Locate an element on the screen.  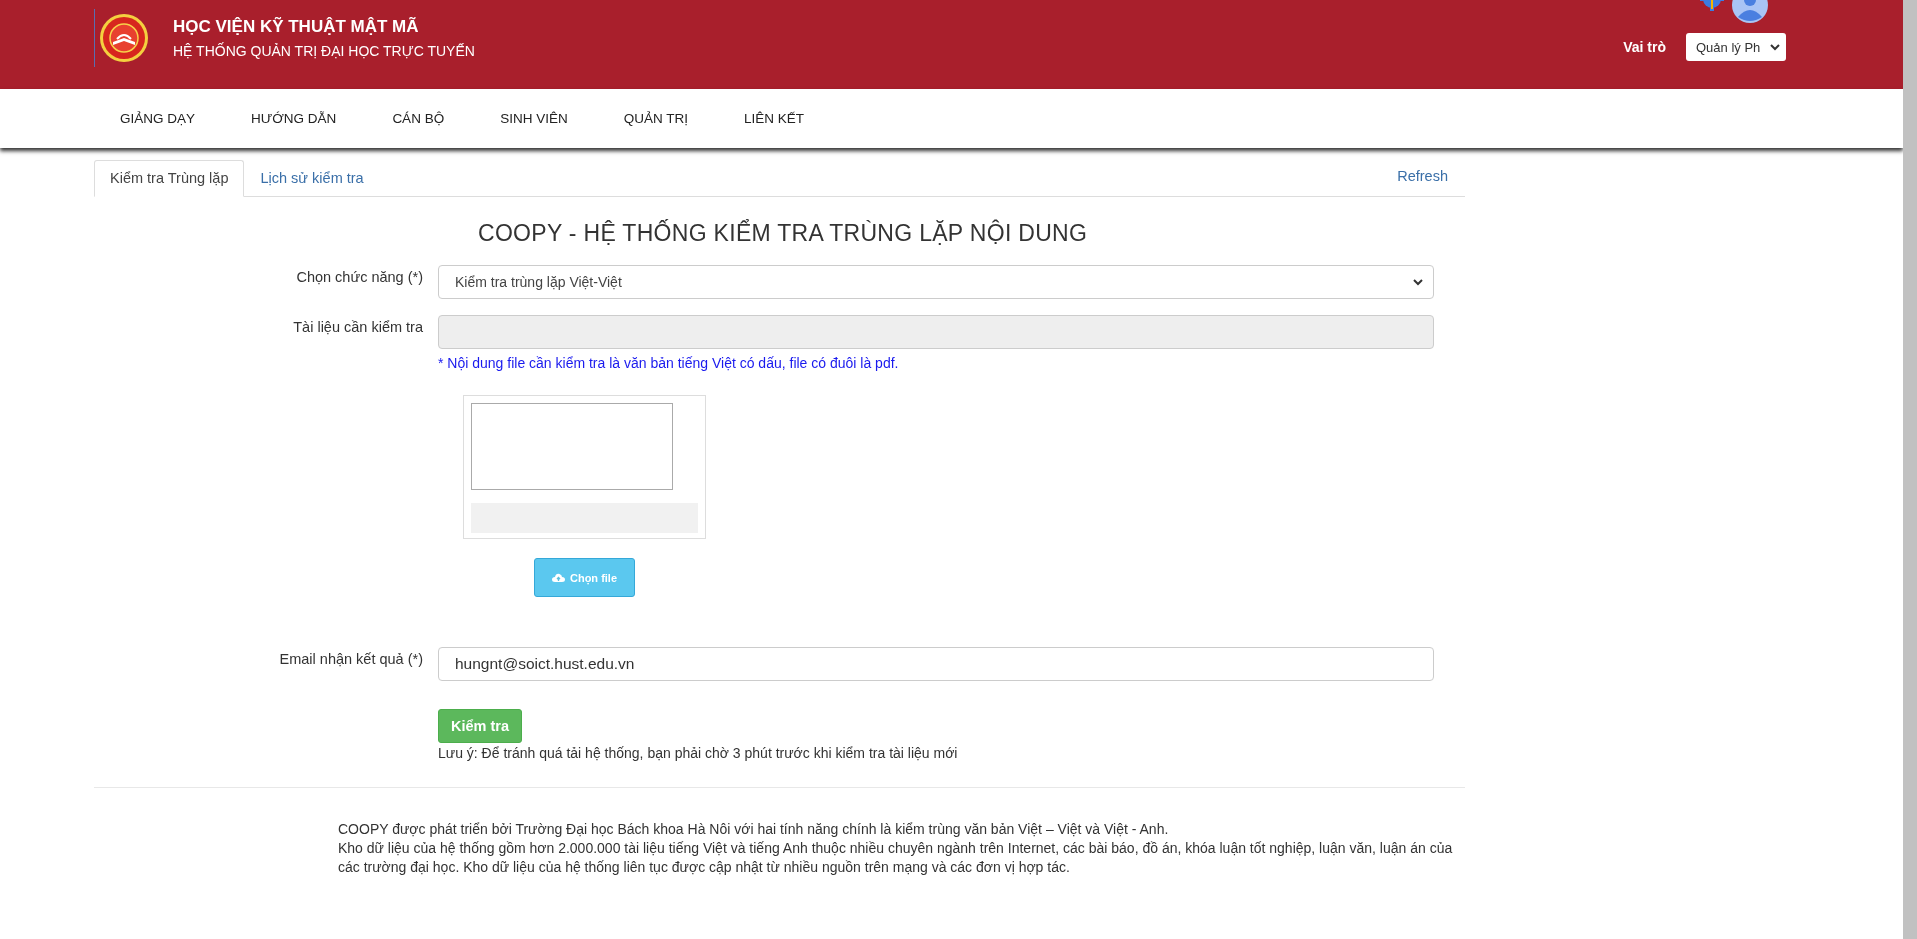
field-label: Chọn chức năng (*) is located at coordinates (359, 277).